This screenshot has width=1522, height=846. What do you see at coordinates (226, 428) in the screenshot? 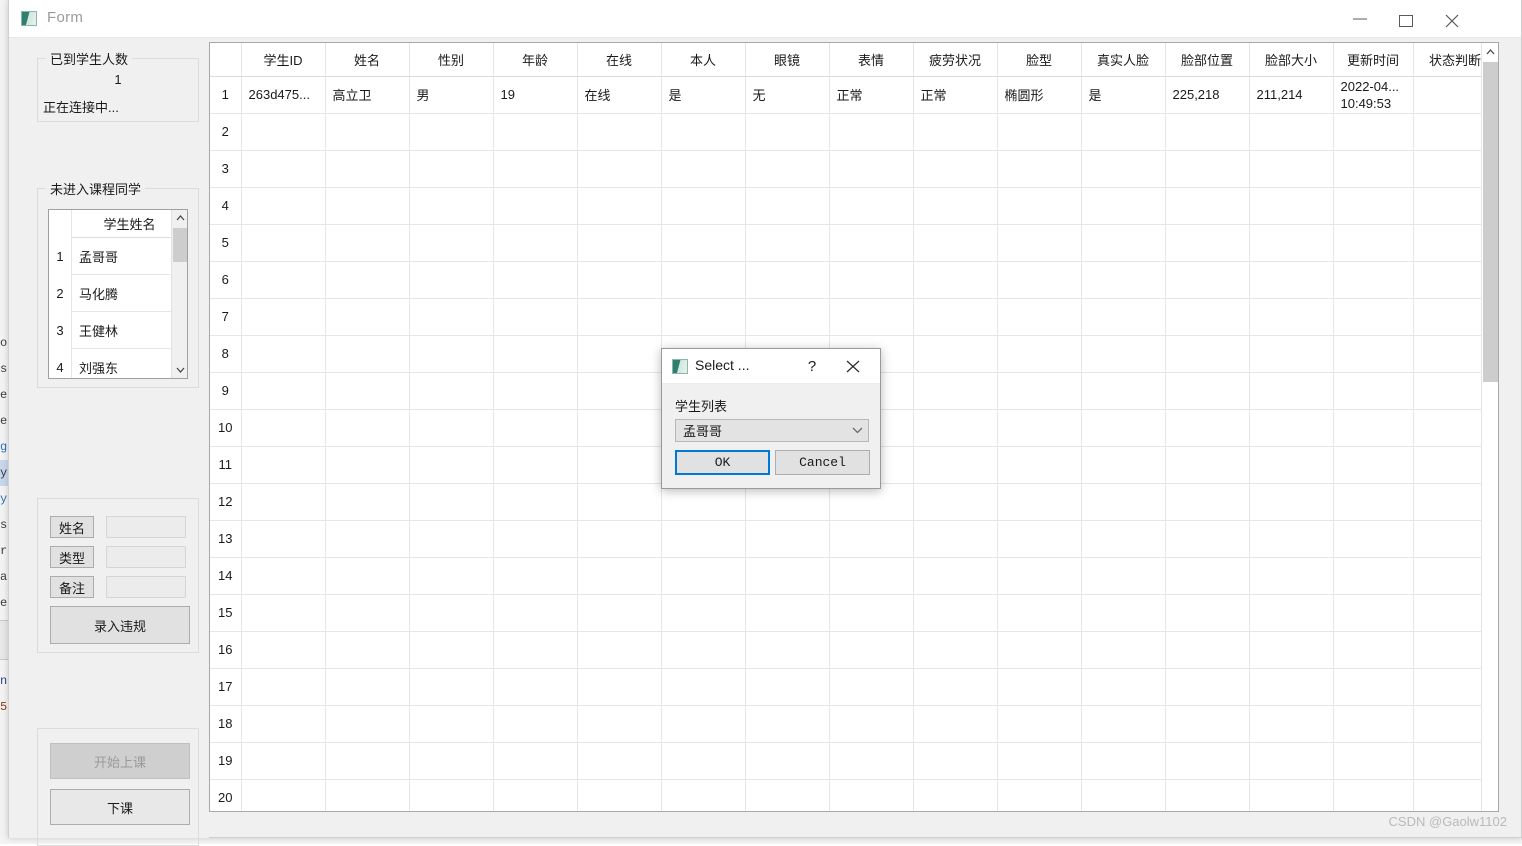
I see `row-header: 10` at bounding box center [226, 428].